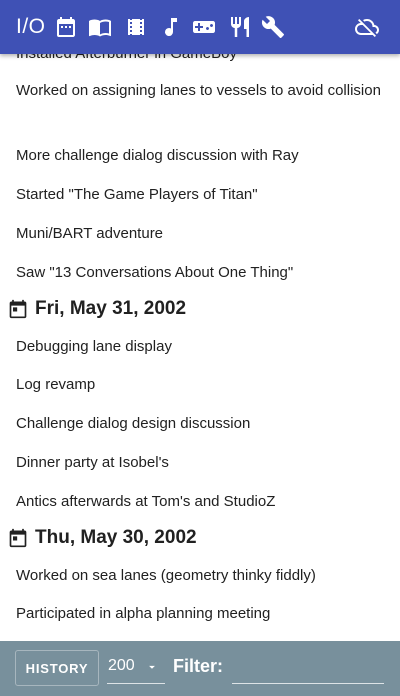 The image size is (400, 696). What do you see at coordinates (200, 502) in the screenshot?
I see `list-item: Antics afterwards at Tom's and StudioZ` at bounding box center [200, 502].